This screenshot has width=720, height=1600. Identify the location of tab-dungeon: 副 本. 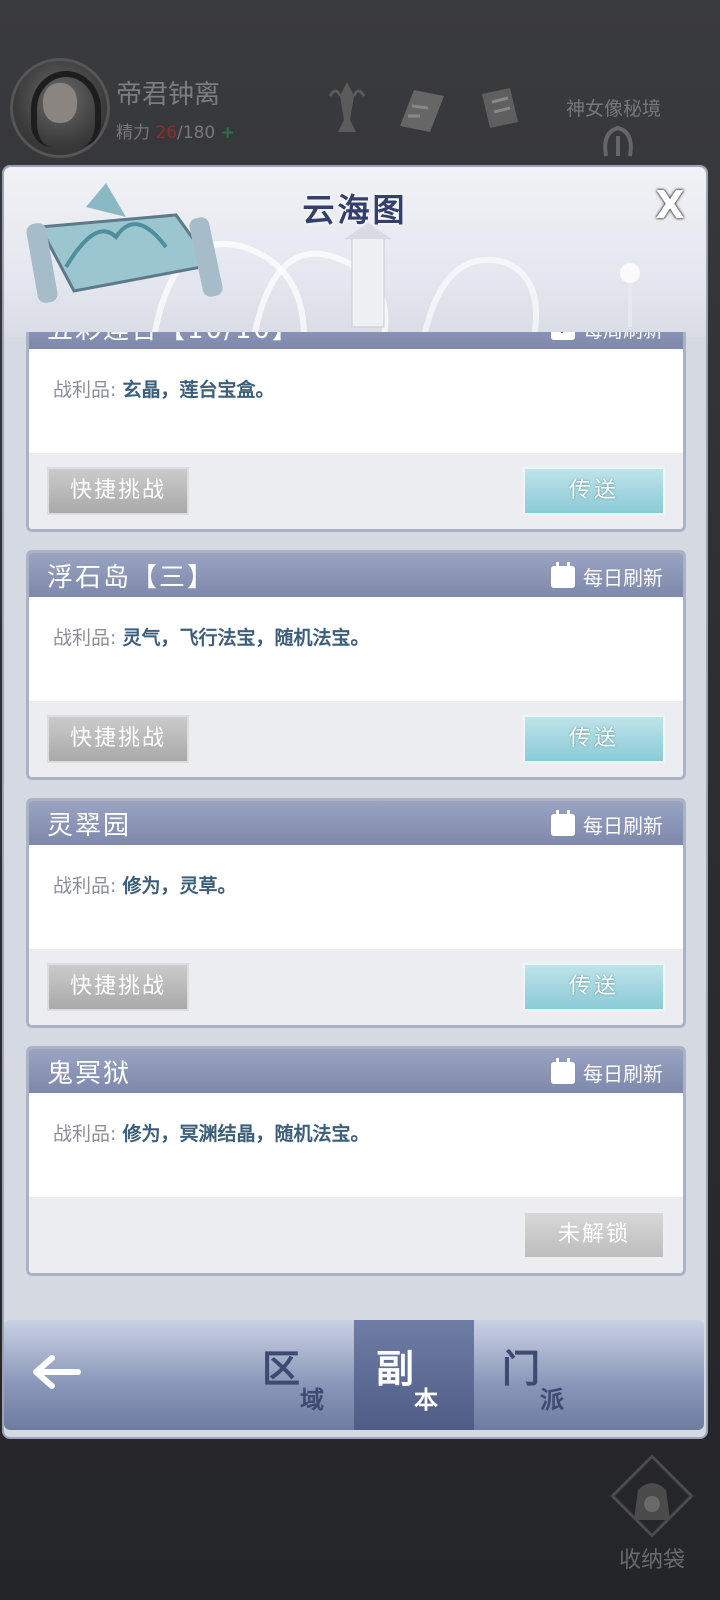
(414, 1375).